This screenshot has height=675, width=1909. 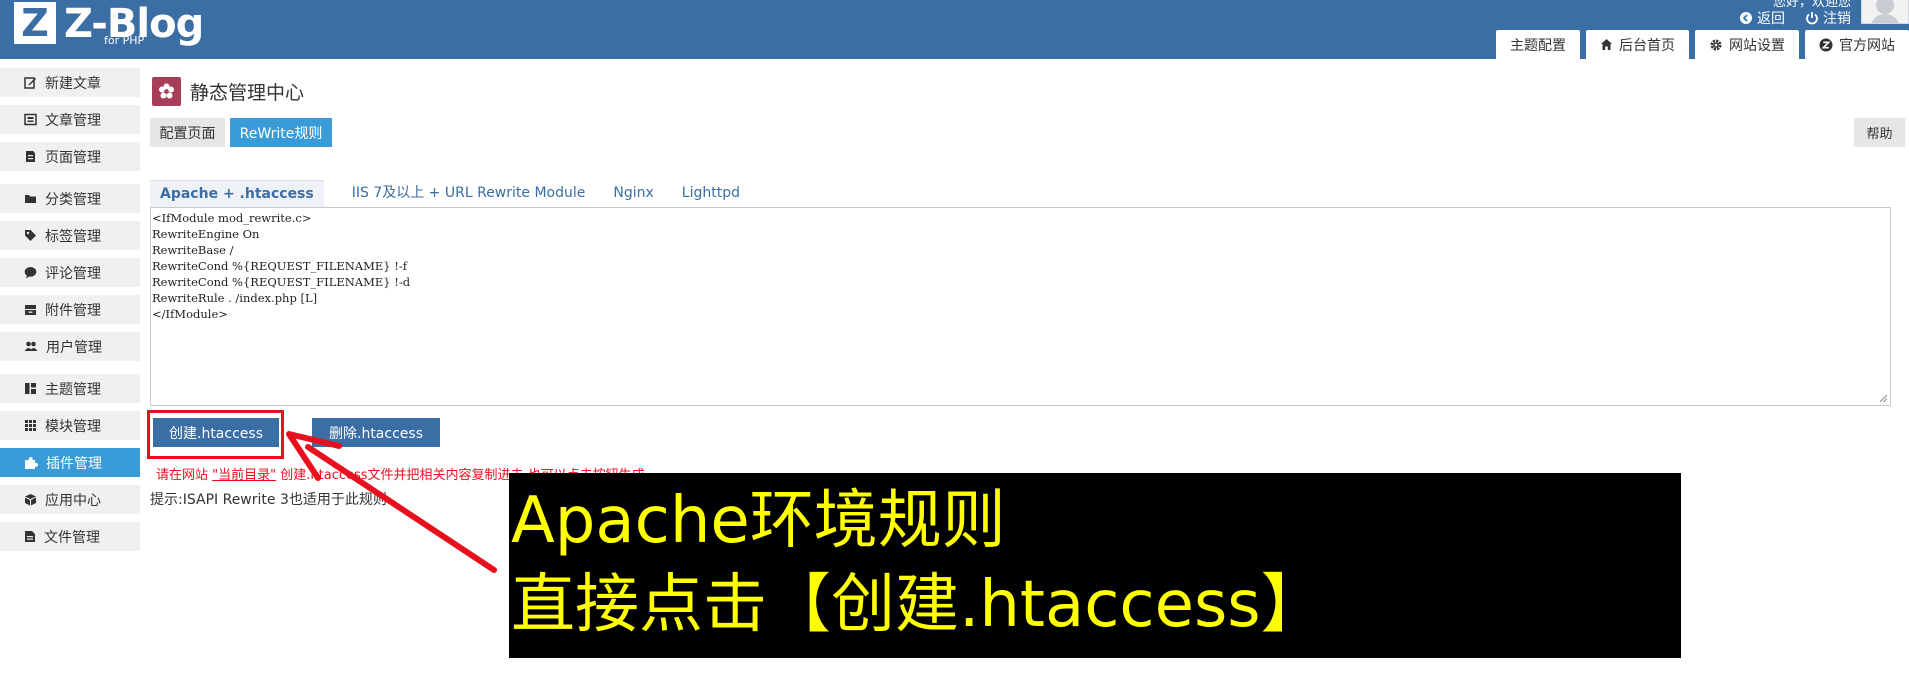 What do you see at coordinates (30, 388) in the screenshot?
I see `theme-icon` at bounding box center [30, 388].